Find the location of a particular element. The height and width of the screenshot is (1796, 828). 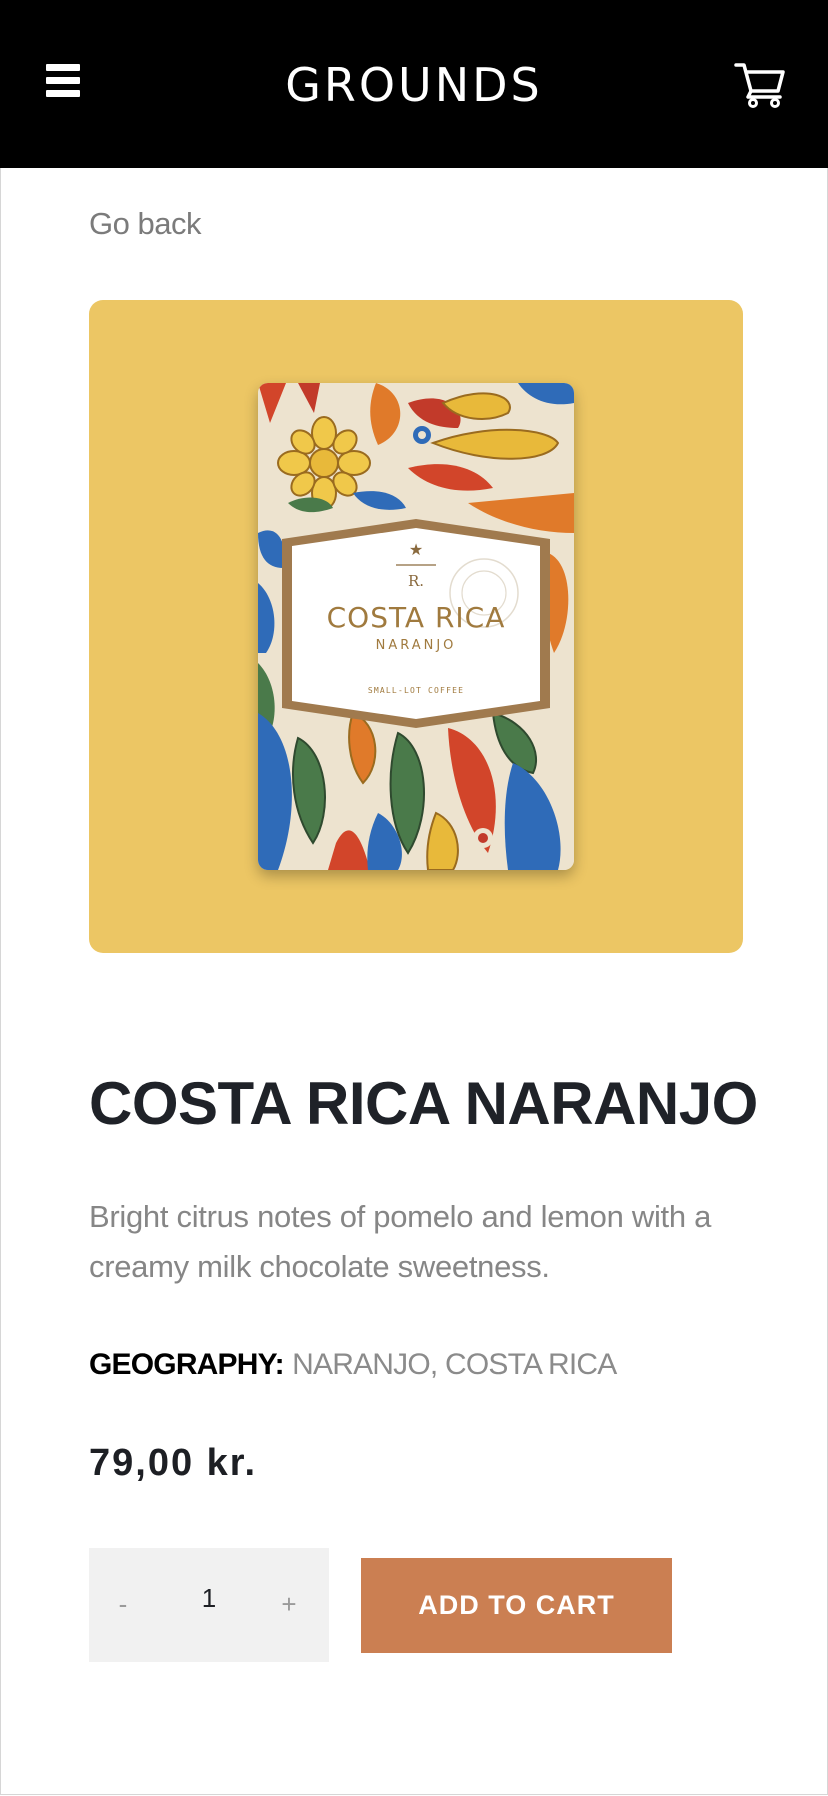

coffee-bag-image: ★ R. COSTA RICA NARANJO SMALL-LOT COFFEE is located at coordinates (416, 626).